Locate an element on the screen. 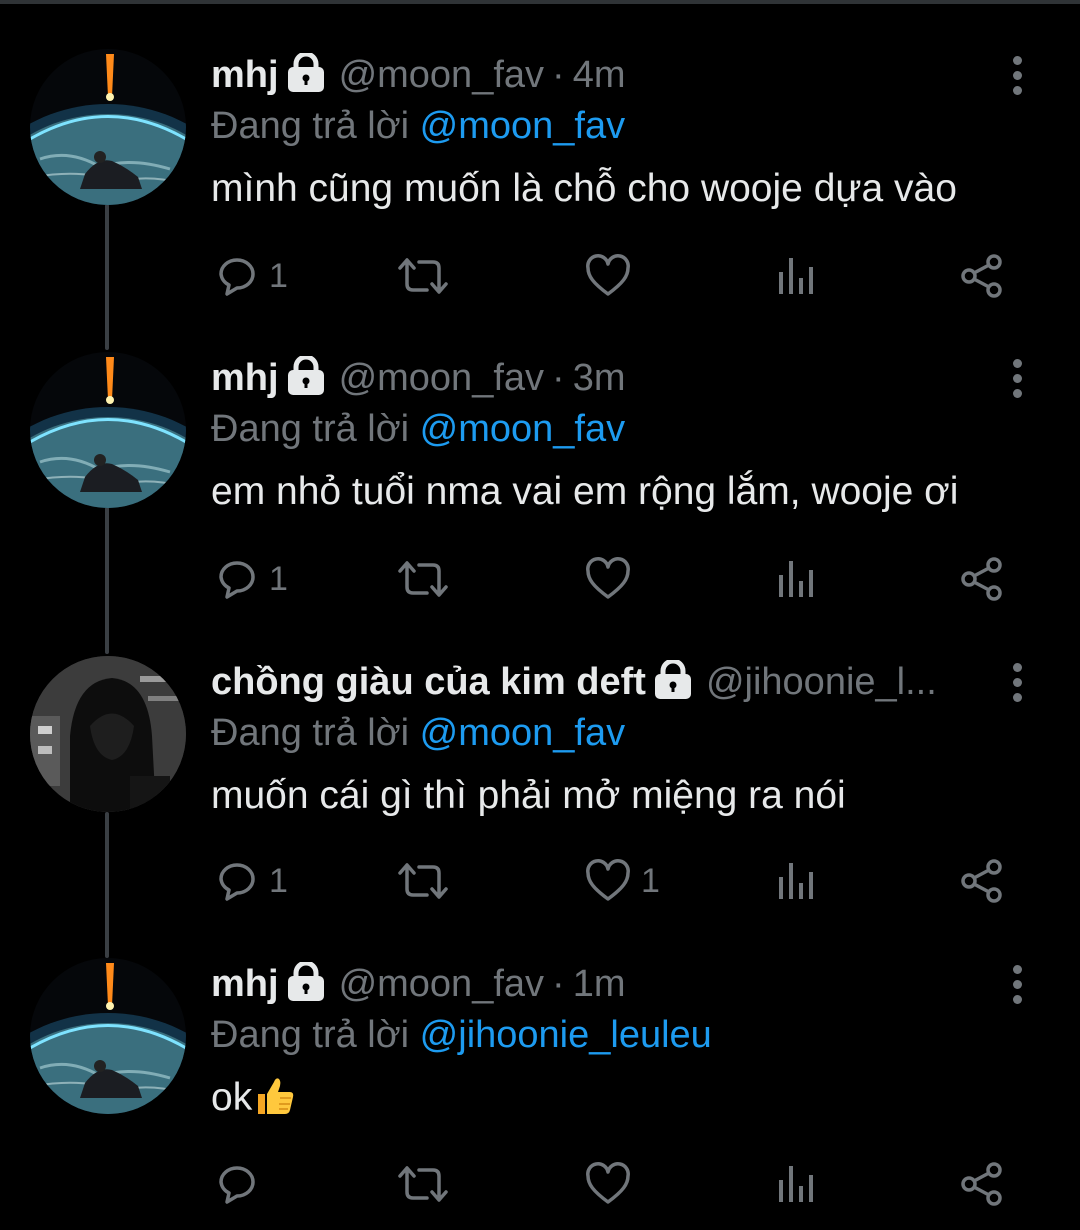 This screenshot has width=1080, height=1230. display-name: chồng giàu của kim deft is located at coordinates (428, 682).